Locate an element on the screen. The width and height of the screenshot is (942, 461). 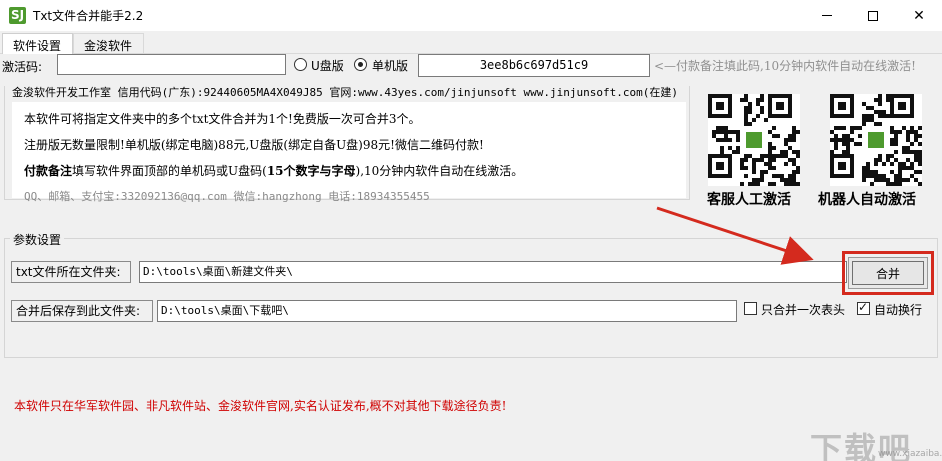
output-folder-input: D:\tools\桌面\下载吧\ is located at coordinates (447, 311).